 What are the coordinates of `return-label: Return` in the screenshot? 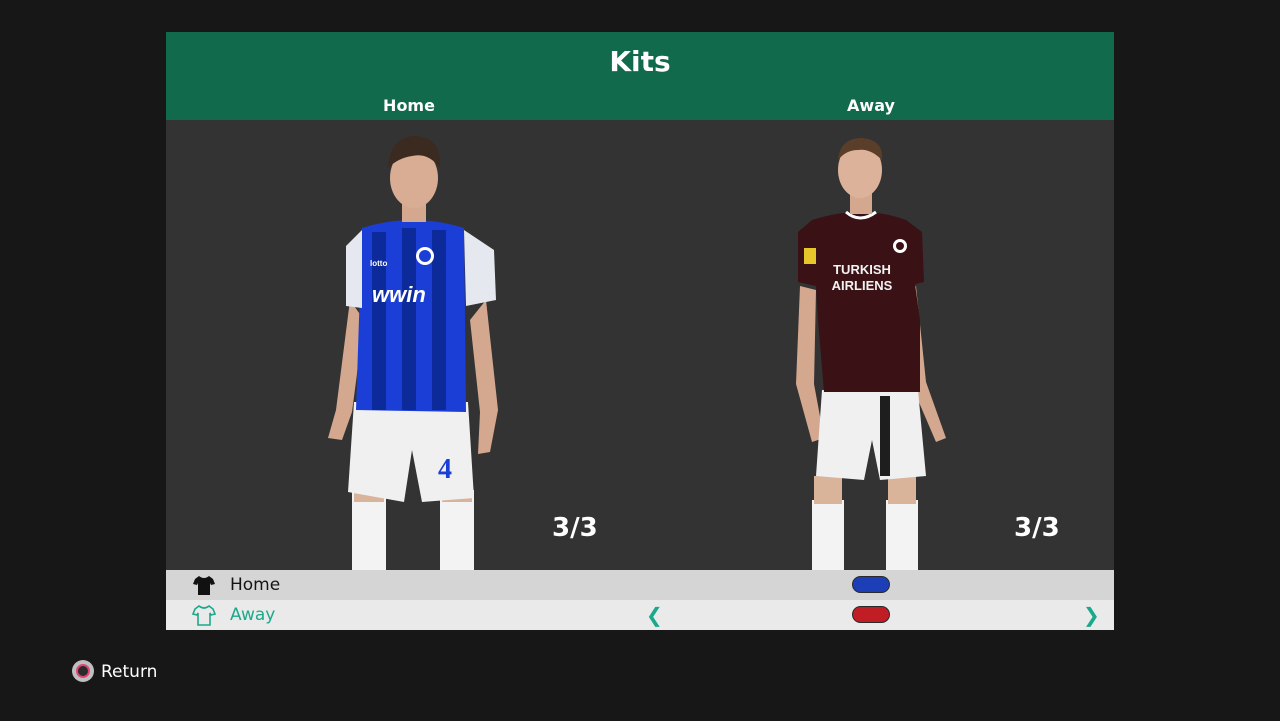 It's located at (129, 672).